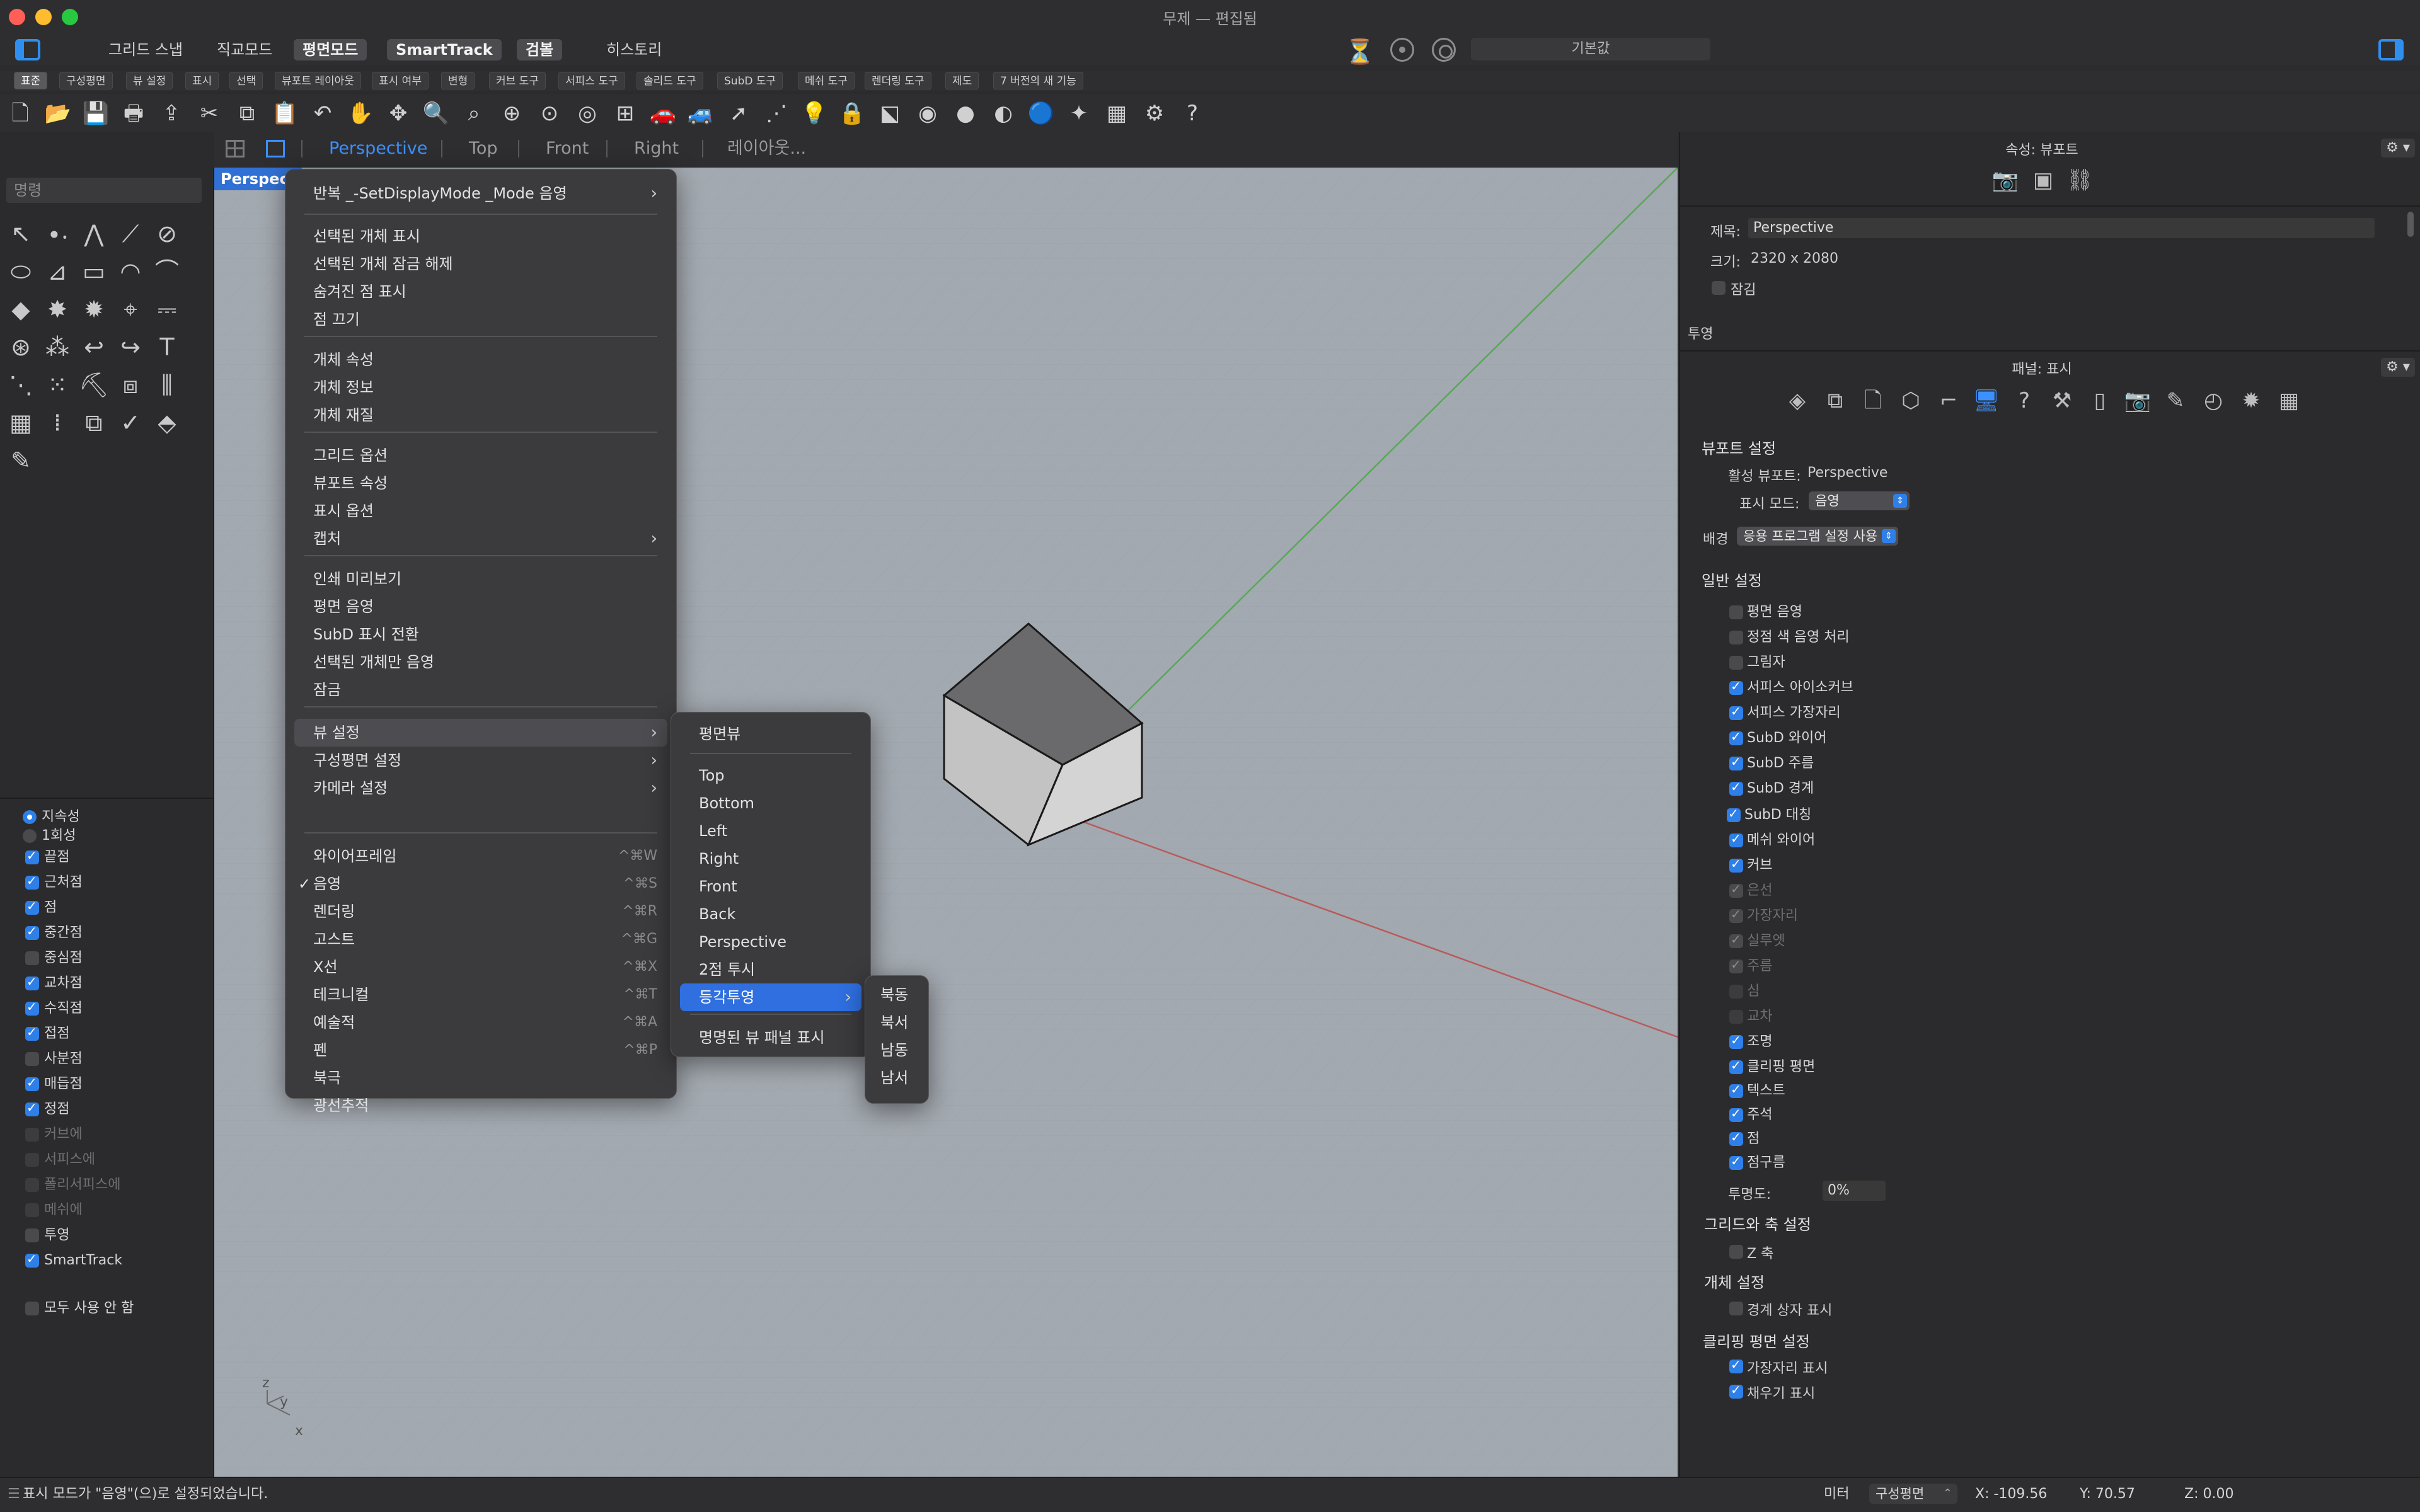  Describe the element at coordinates (897, 1078) in the screenshot. I see `iso-direction-item: 남서` at that location.